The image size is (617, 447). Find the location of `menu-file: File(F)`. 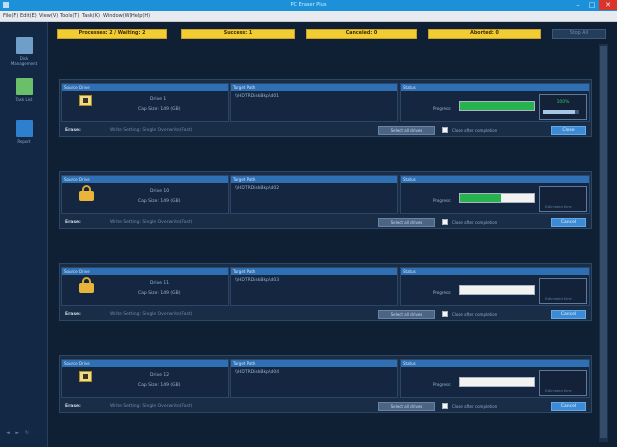

menu-file: File(F) is located at coordinates (10, 16).